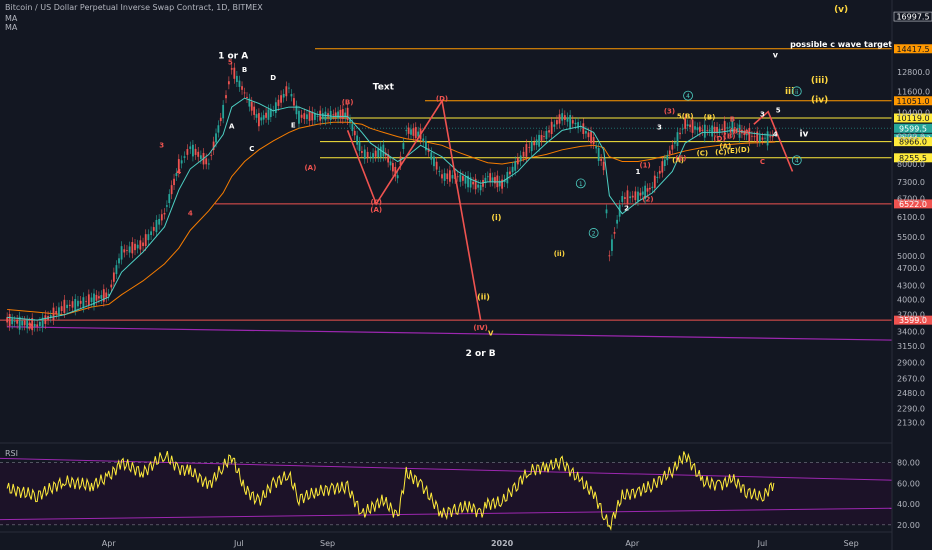 Image resolution: width=932 pixels, height=550 pixels. What do you see at coordinates (911, 346) in the screenshot?
I see `y-tick-label: 3150.0` at bounding box center [911, 346].